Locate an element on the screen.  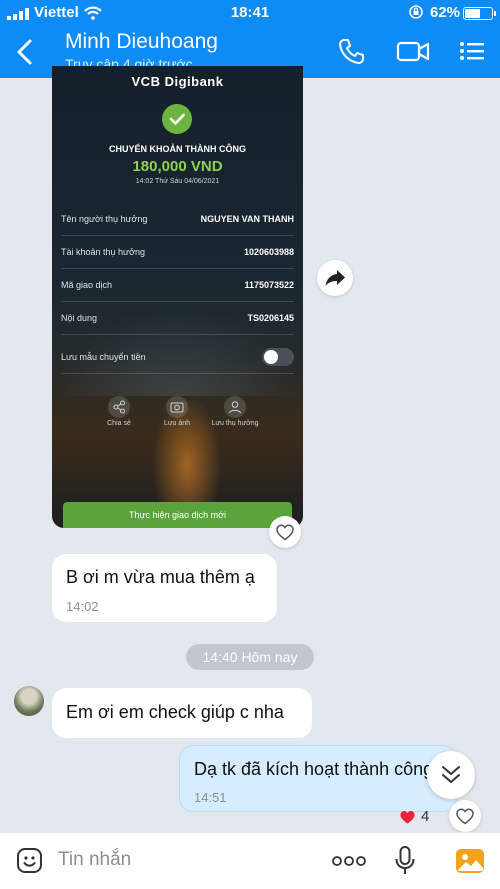
row-value: 1020603988 is located at coordinates (268, 252).